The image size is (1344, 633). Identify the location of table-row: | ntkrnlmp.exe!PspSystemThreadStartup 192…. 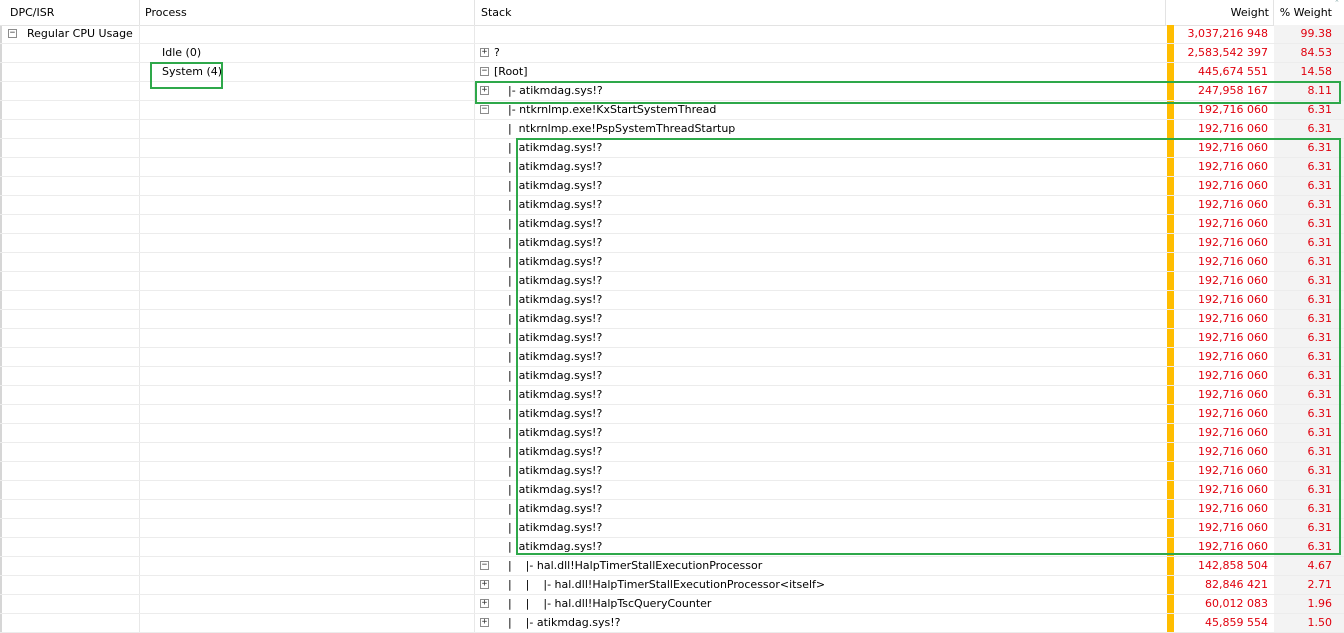
(672, 129).